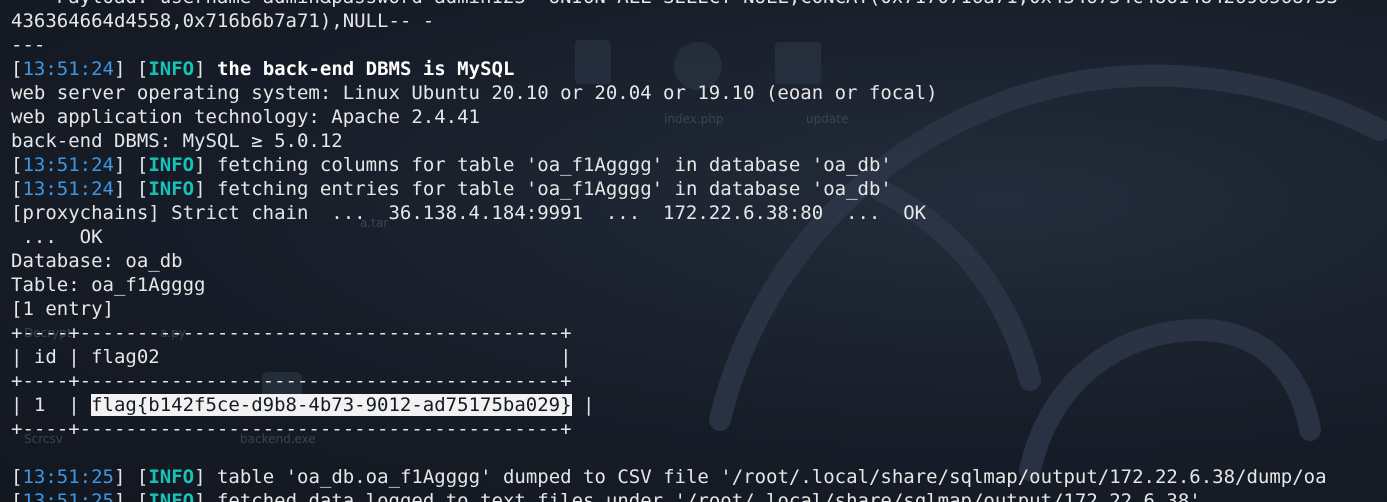 This screenshot has width=1387, height=502. I want to click on terminal-text: Database: oa_db, so click(97, 261).